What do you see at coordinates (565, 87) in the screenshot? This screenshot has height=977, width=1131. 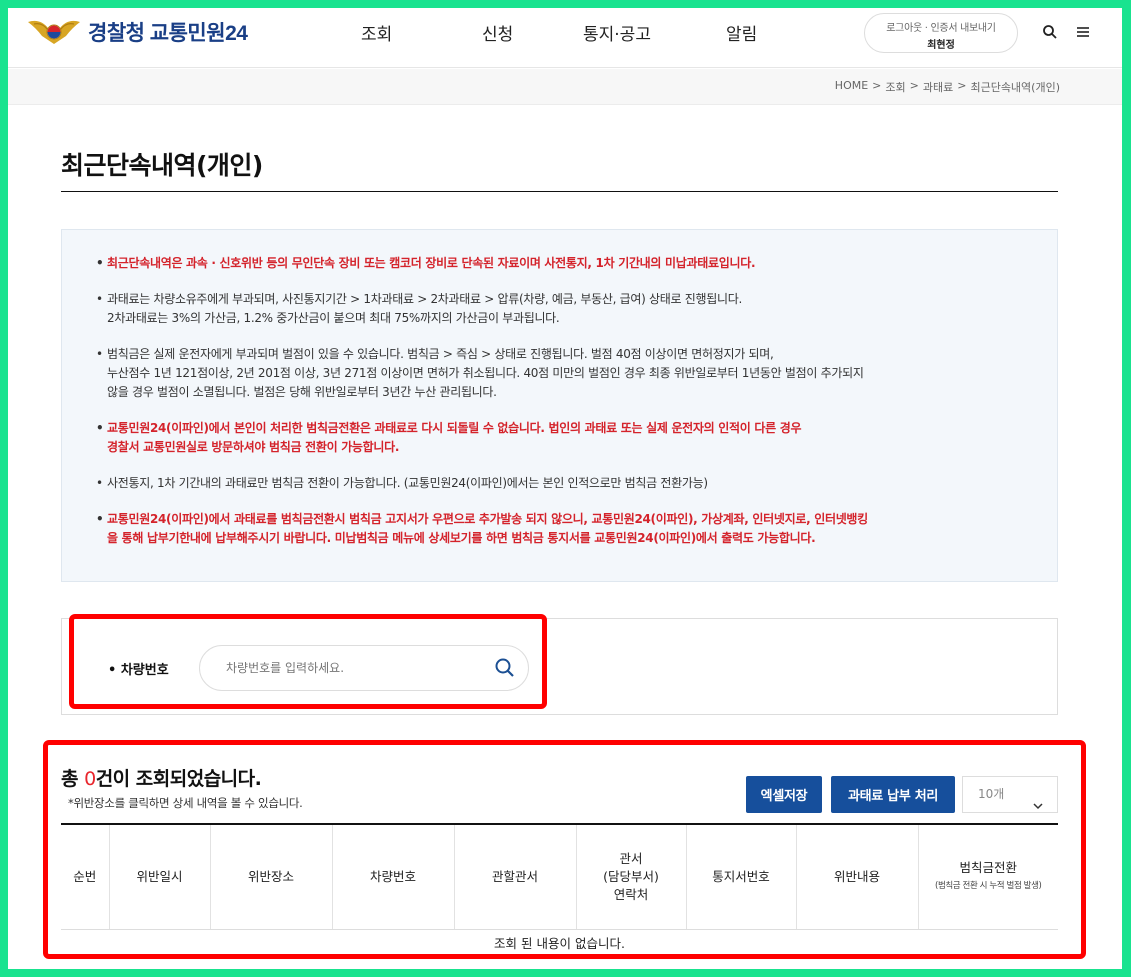 I see `breadcrumb-bar: HOME > 조회 > 과태료 > 최근단속내역(개인)` at bounding box center [565, 87].